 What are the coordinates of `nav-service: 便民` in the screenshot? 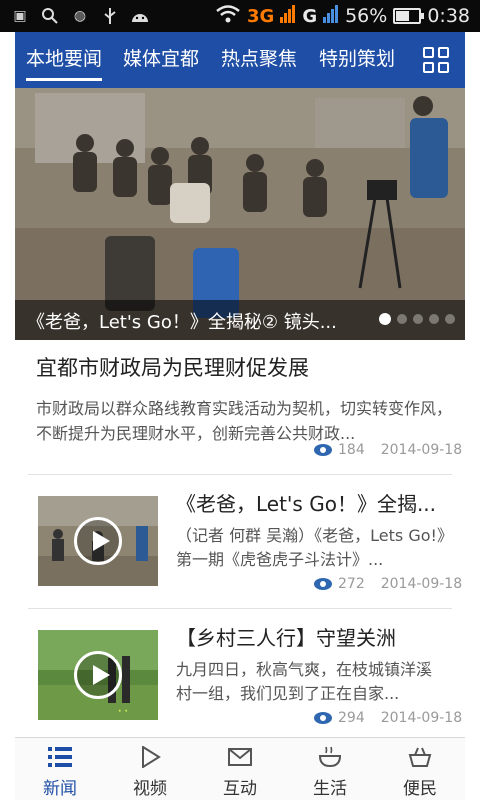 It's located at (420, 769).